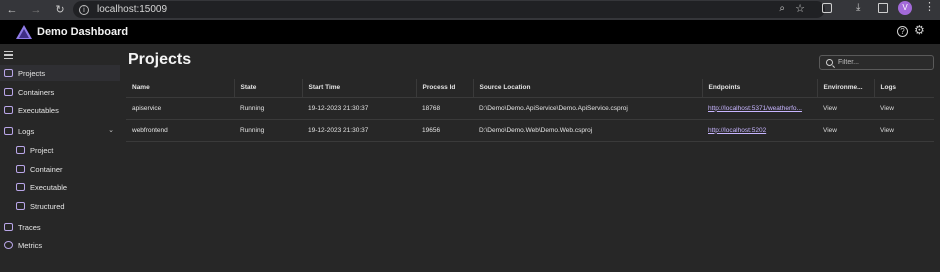  Describe the element at coordinates (444, 130) in the screenshot. I see `cell-process-id: 19656` at that location.